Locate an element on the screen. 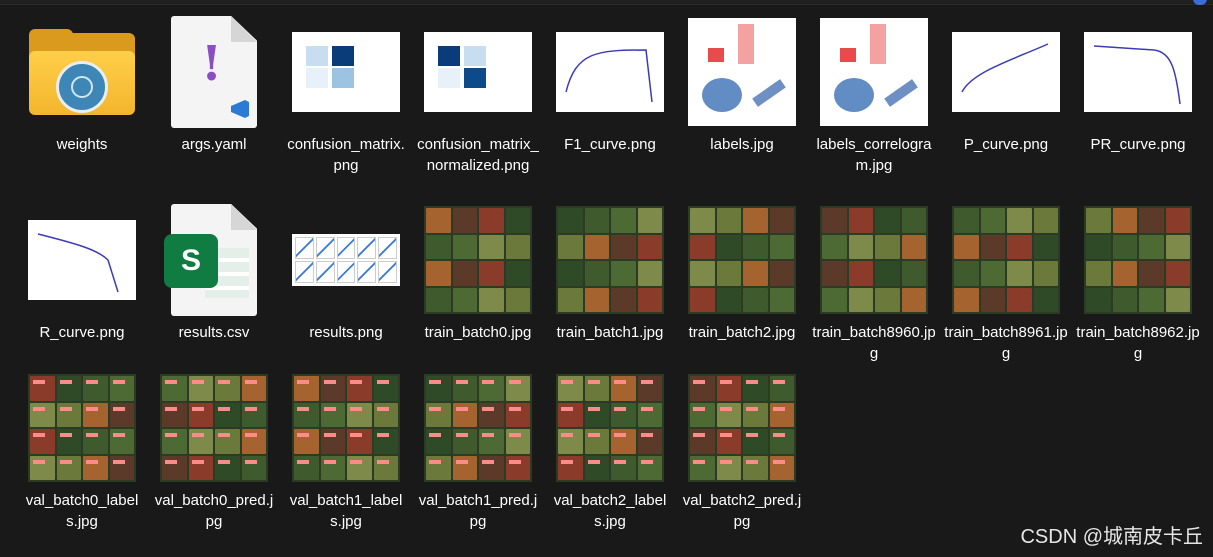 The height and width of the screenshot is (557, 1213). file-name-label: results.csv is located at coordinates (214, 332).